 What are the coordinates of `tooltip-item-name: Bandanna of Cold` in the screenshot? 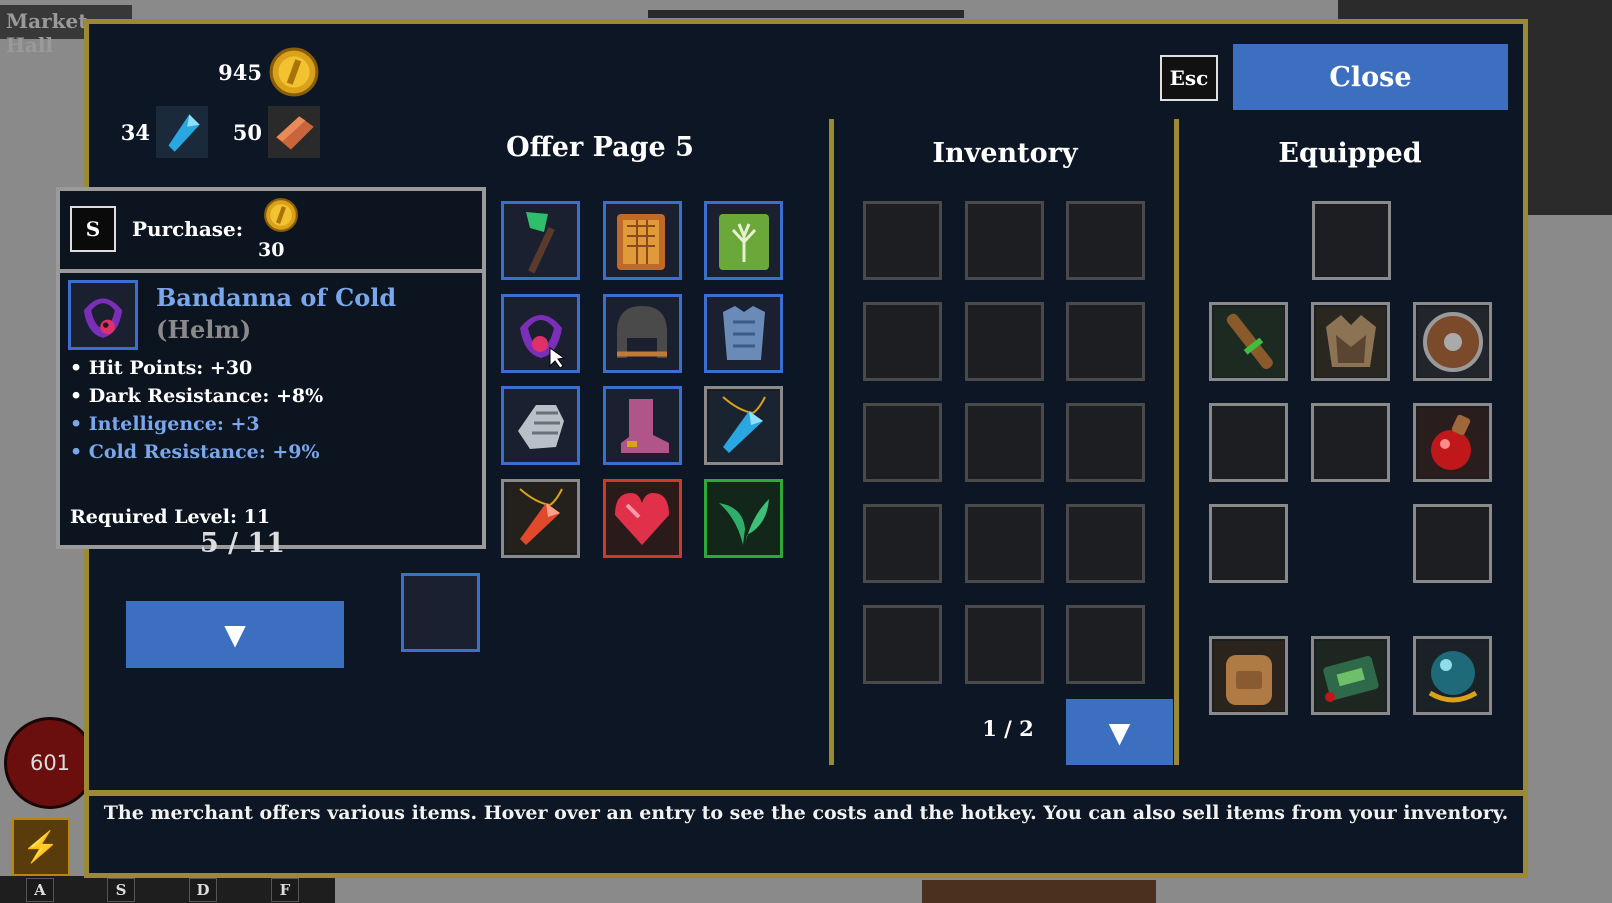 It's located at (276, 297).